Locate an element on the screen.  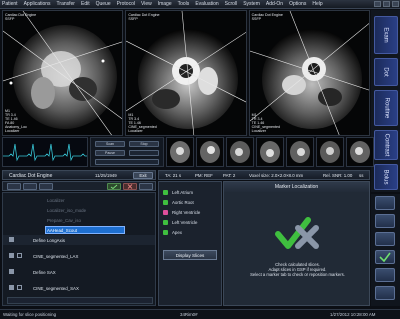
menu-queue: Queue is located at coordinates (103, 4).